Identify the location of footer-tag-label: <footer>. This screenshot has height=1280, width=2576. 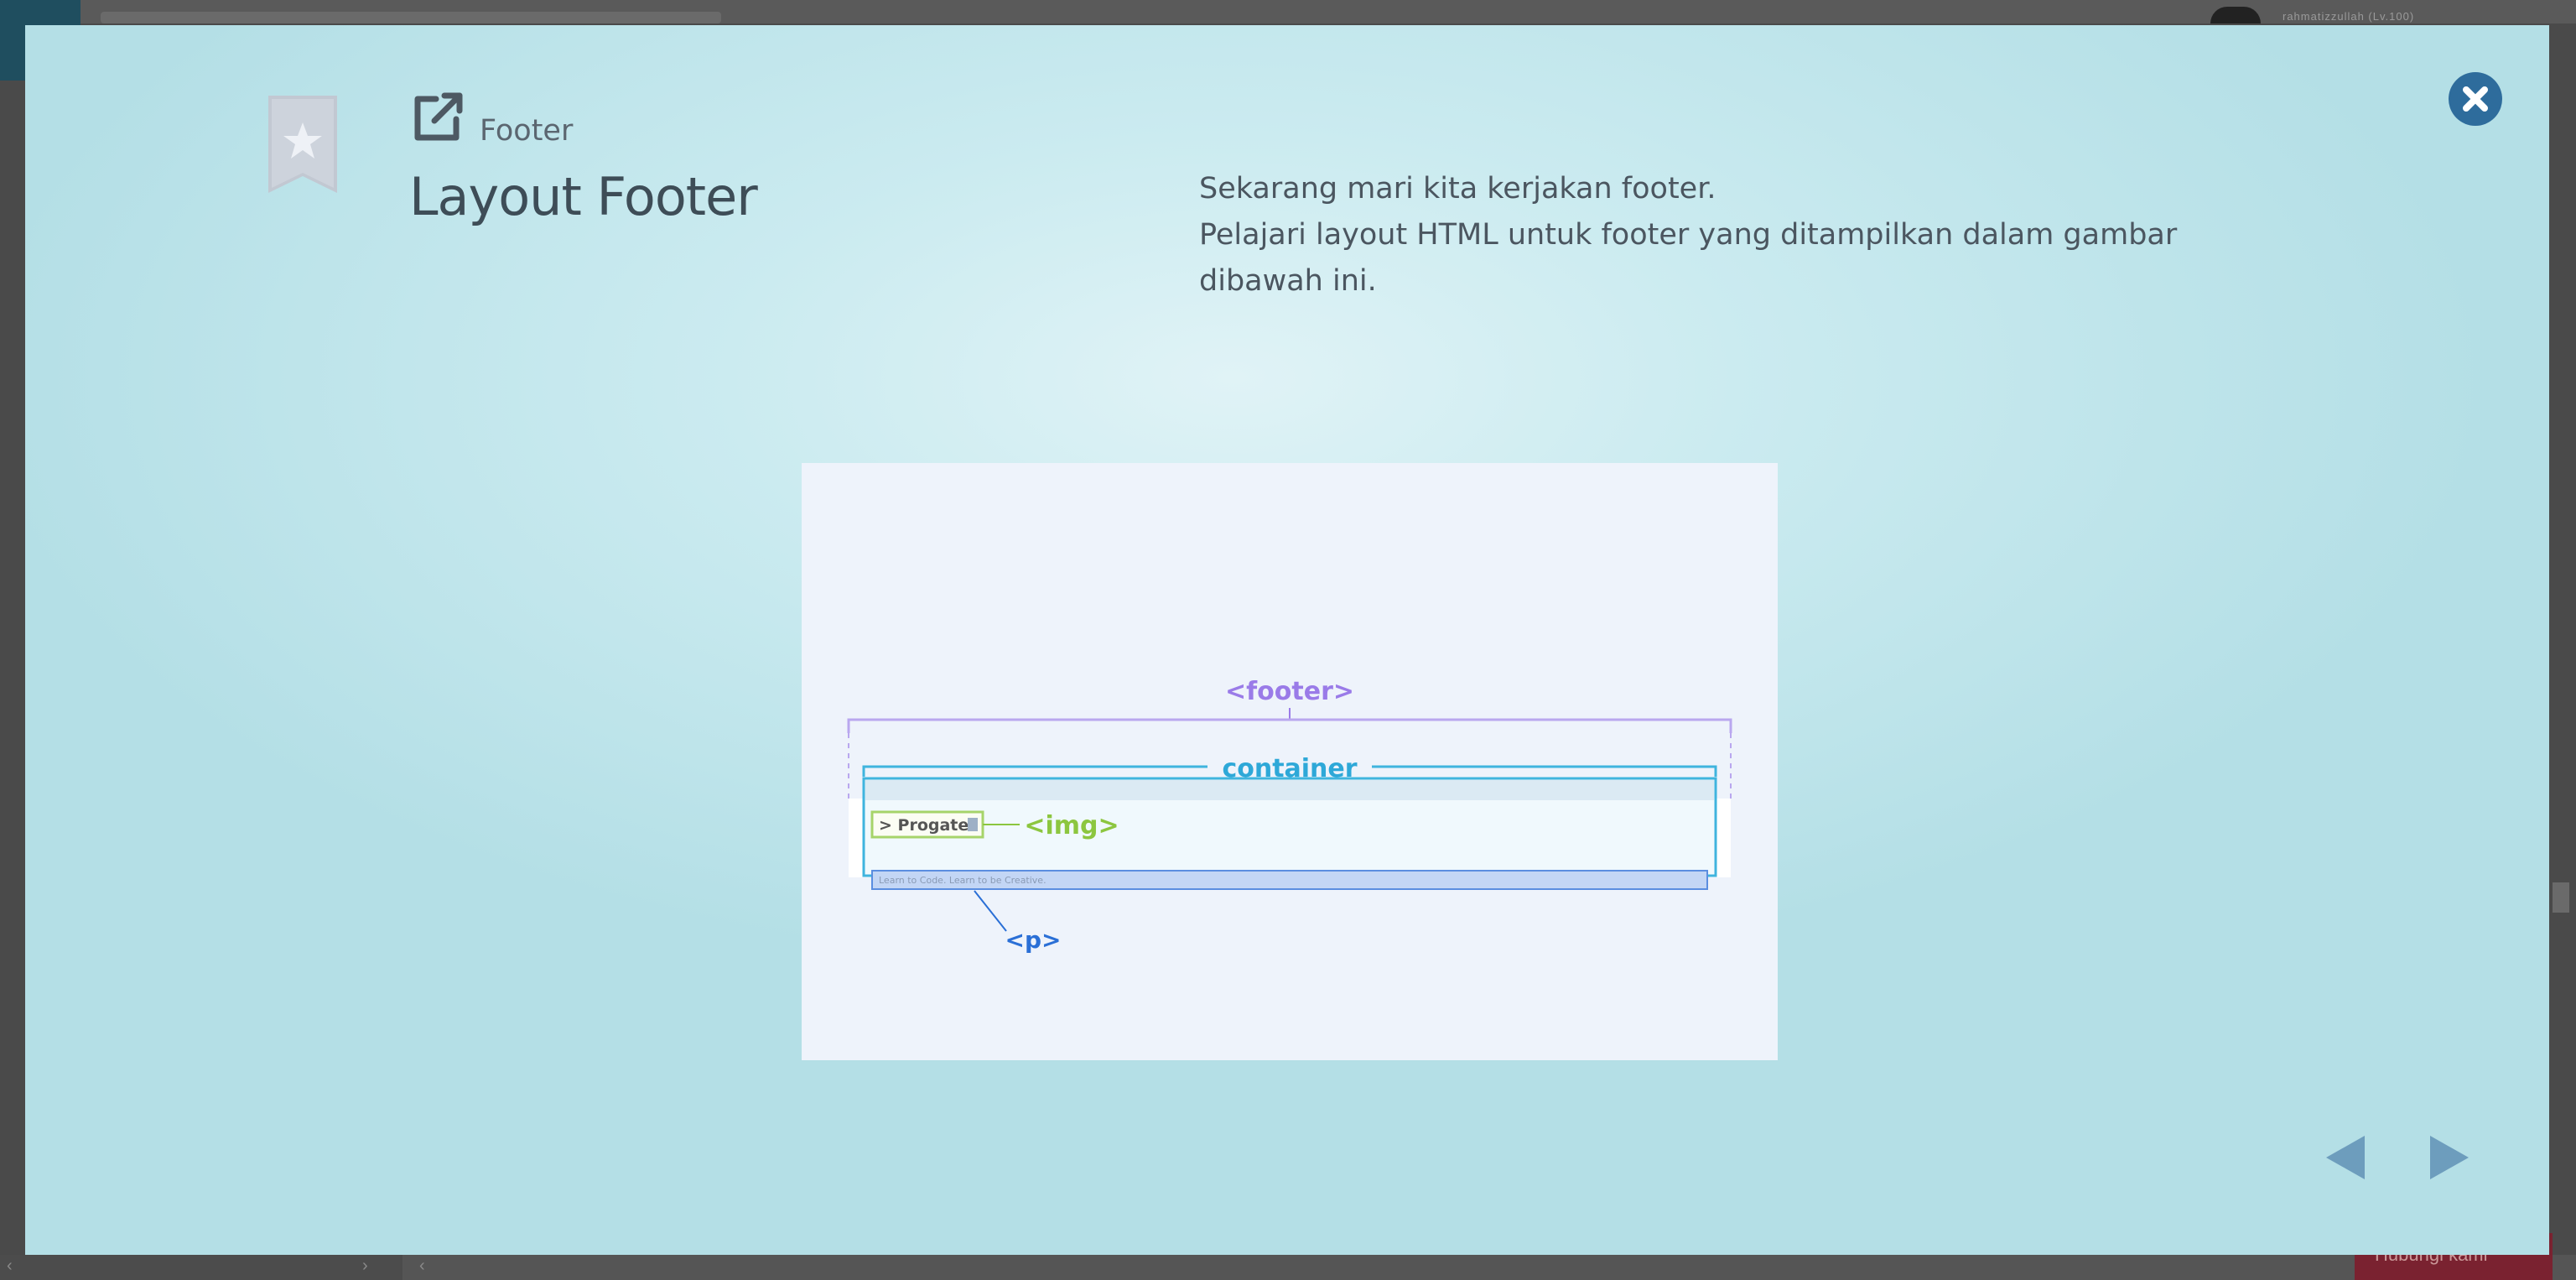
(1289, 691).